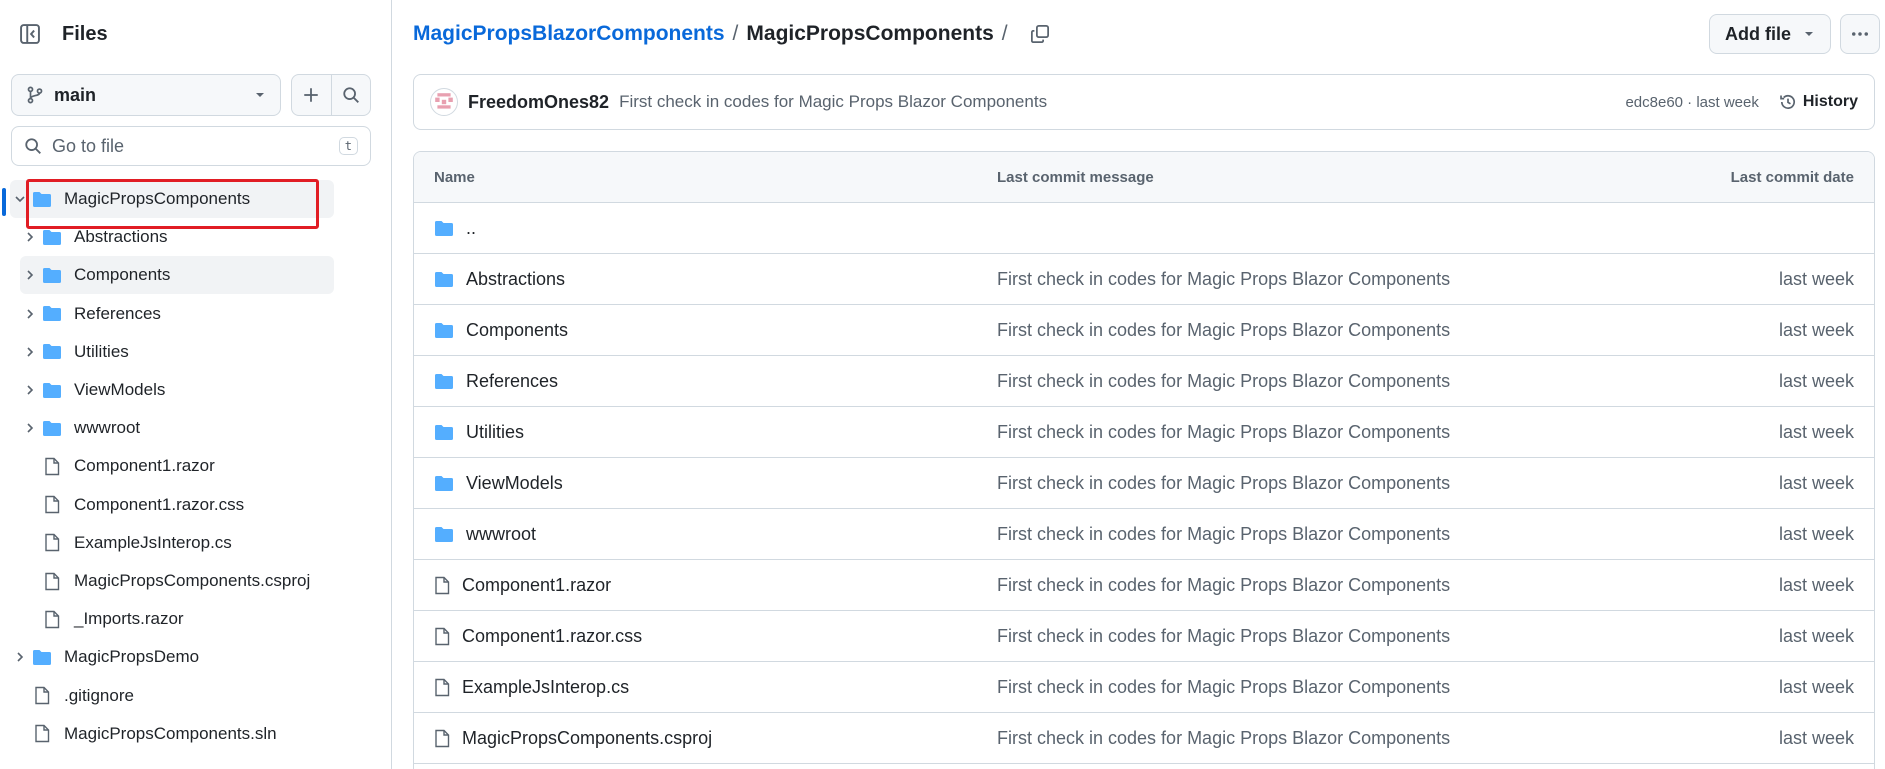 This screenshot has width=1885, height=769. I want to click on breadcrumb-repo-link: MagicPropsBlazorComponents, so click(569, 34).